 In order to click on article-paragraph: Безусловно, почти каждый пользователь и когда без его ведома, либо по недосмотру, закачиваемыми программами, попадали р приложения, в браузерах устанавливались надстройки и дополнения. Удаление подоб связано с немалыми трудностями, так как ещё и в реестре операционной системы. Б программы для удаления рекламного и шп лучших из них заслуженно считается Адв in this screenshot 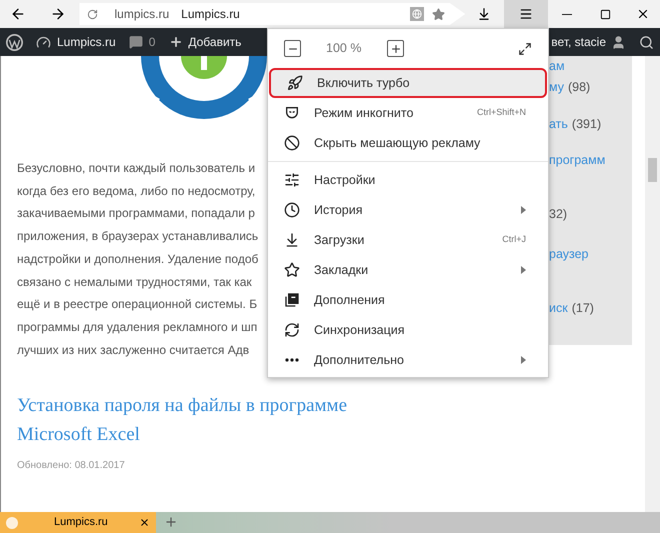, I will do `click(138, 259)`.